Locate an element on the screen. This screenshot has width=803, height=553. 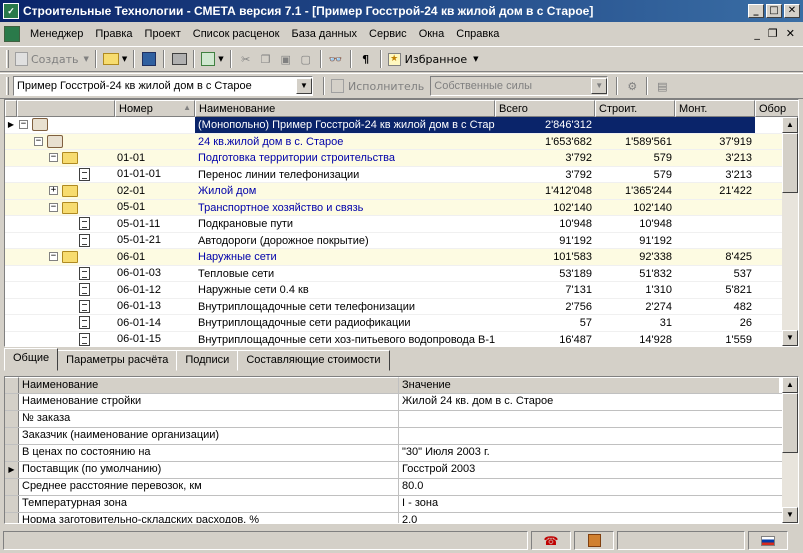
clear-button: ▢ is located at coordinates (306, 59).